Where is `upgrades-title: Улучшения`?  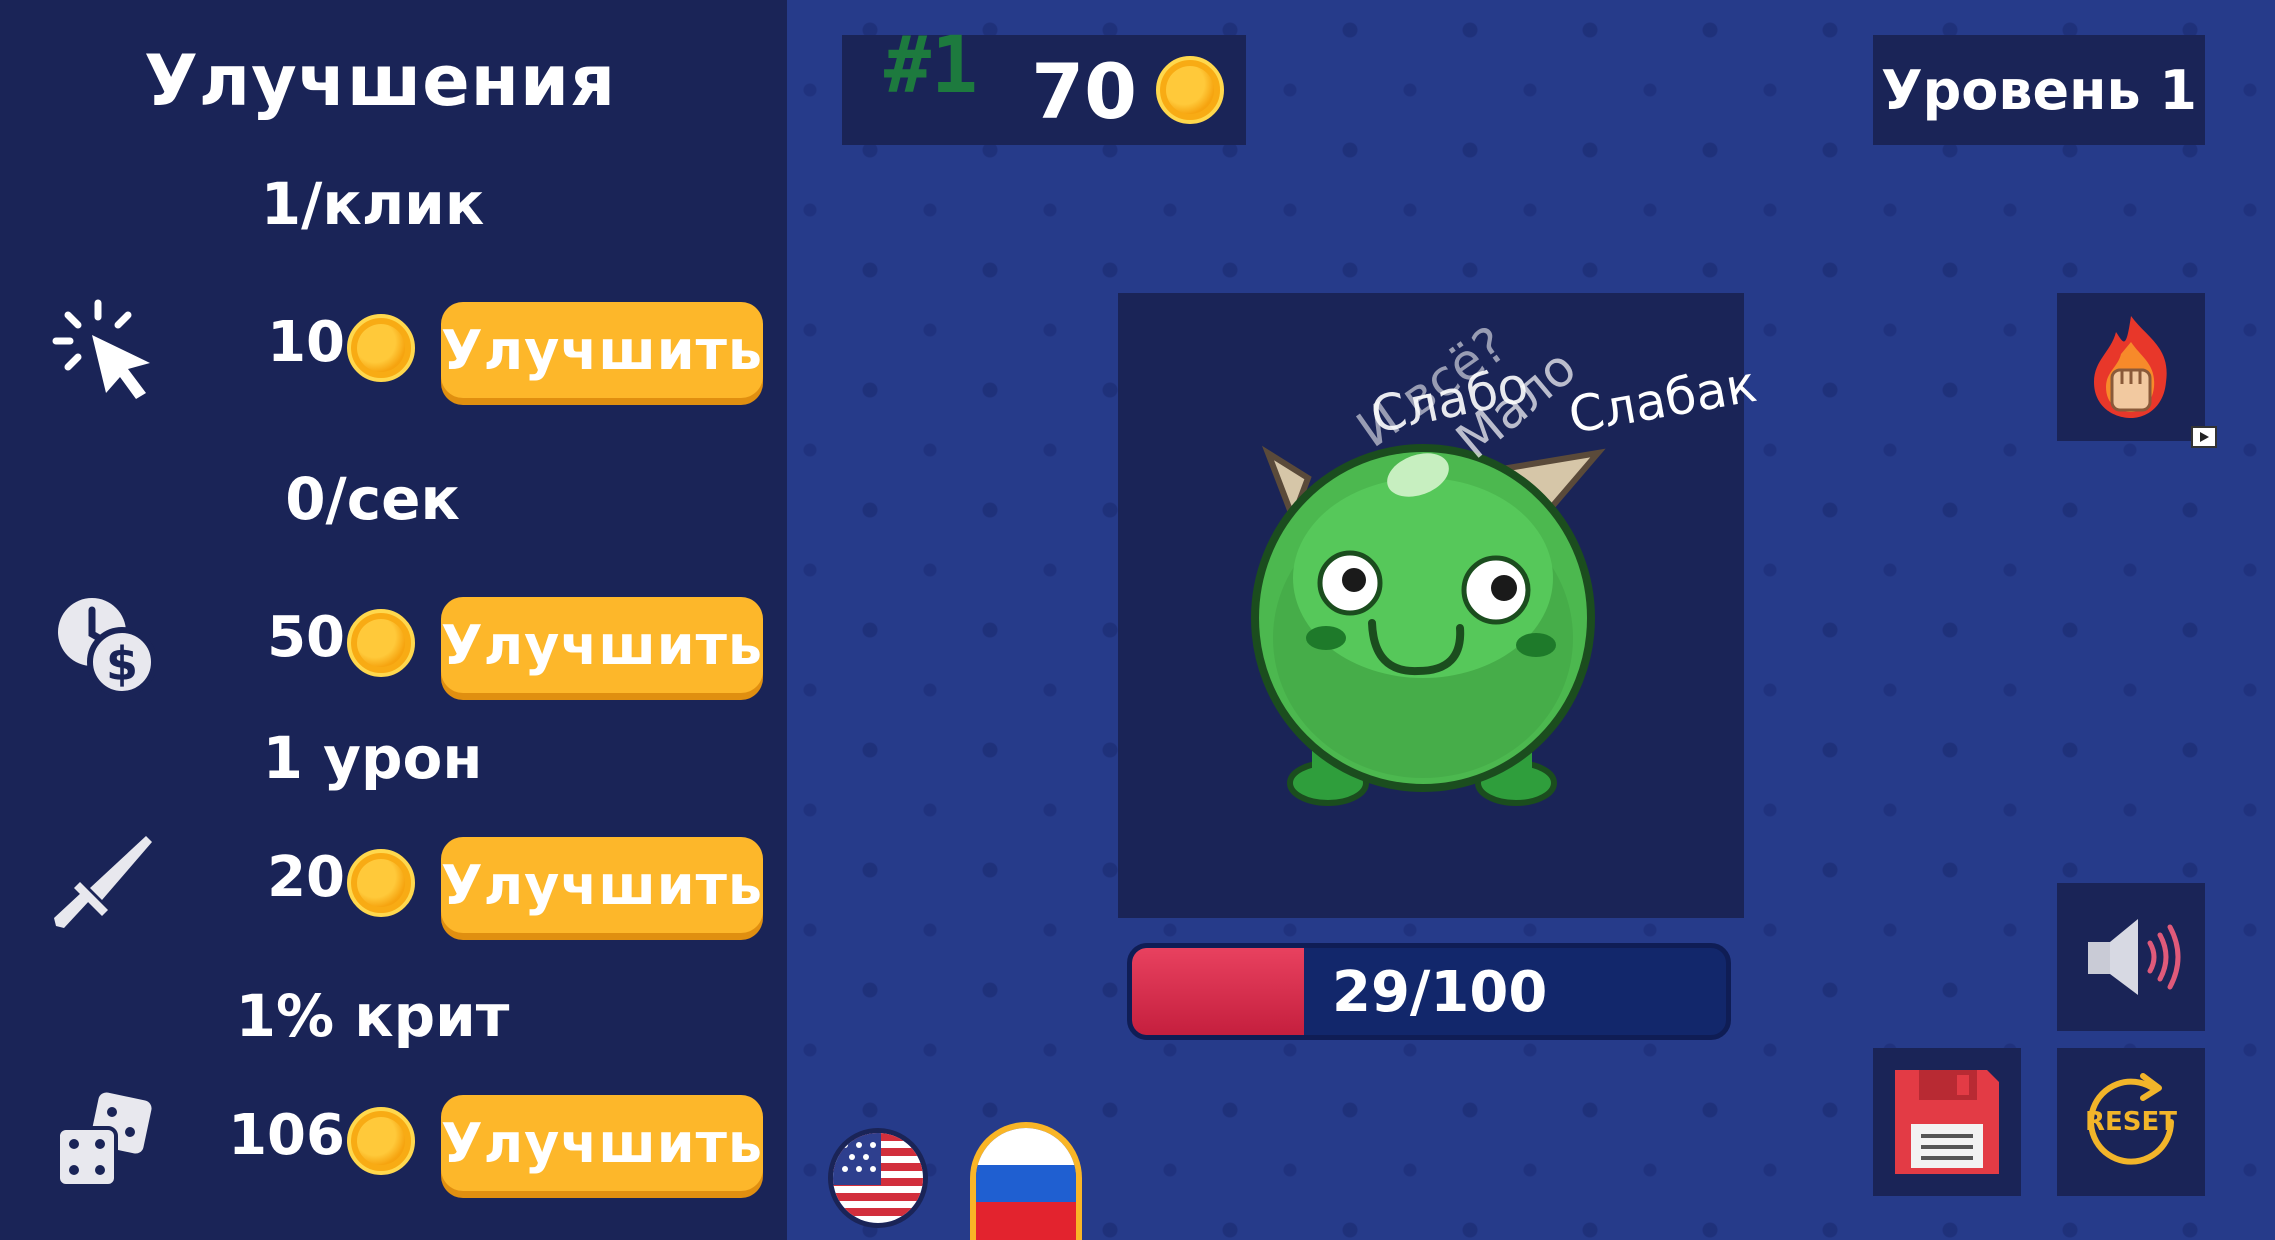
upgrades-title: Улучшения is located at coordinates (380, 81).